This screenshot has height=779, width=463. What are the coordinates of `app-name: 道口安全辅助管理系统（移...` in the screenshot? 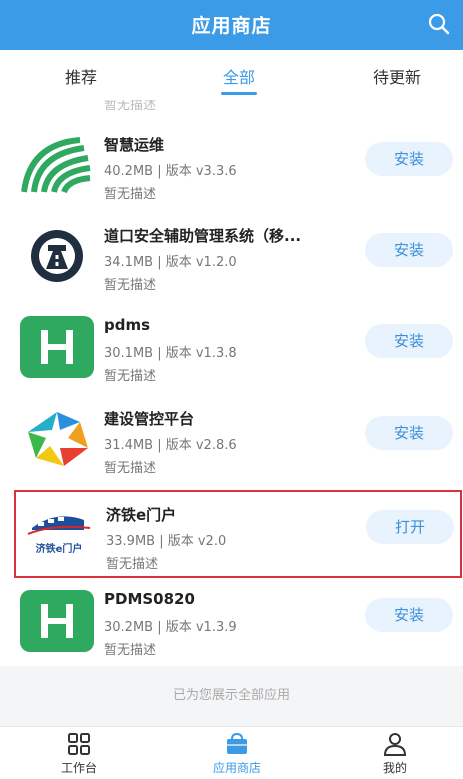 It's located at (203, 236).